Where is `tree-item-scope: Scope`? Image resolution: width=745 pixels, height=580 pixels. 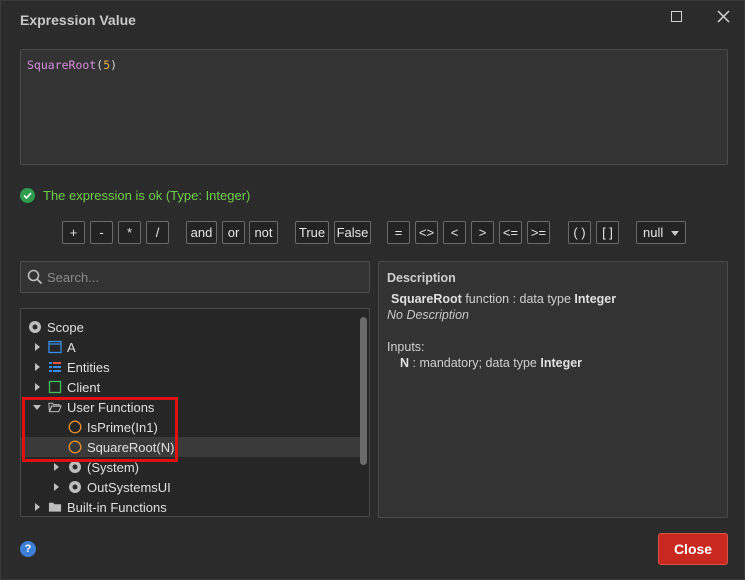
tree-item-scope: Scope is located at coordinates (191, 327).